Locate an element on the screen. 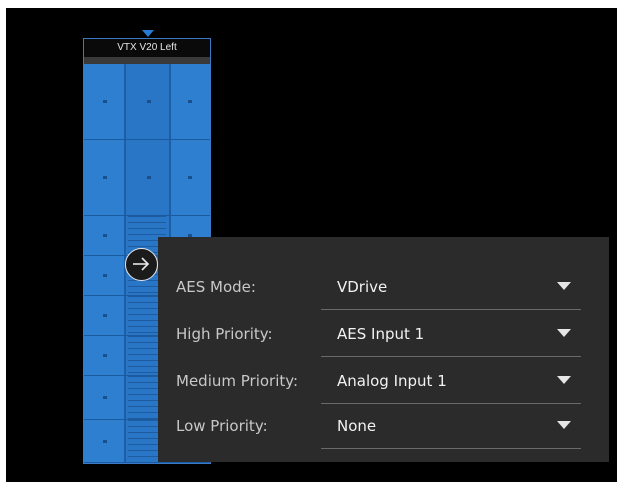 This screenshot has height=489, width=623. high-priority-label: High Priority: is located at coordinates (224, 334).